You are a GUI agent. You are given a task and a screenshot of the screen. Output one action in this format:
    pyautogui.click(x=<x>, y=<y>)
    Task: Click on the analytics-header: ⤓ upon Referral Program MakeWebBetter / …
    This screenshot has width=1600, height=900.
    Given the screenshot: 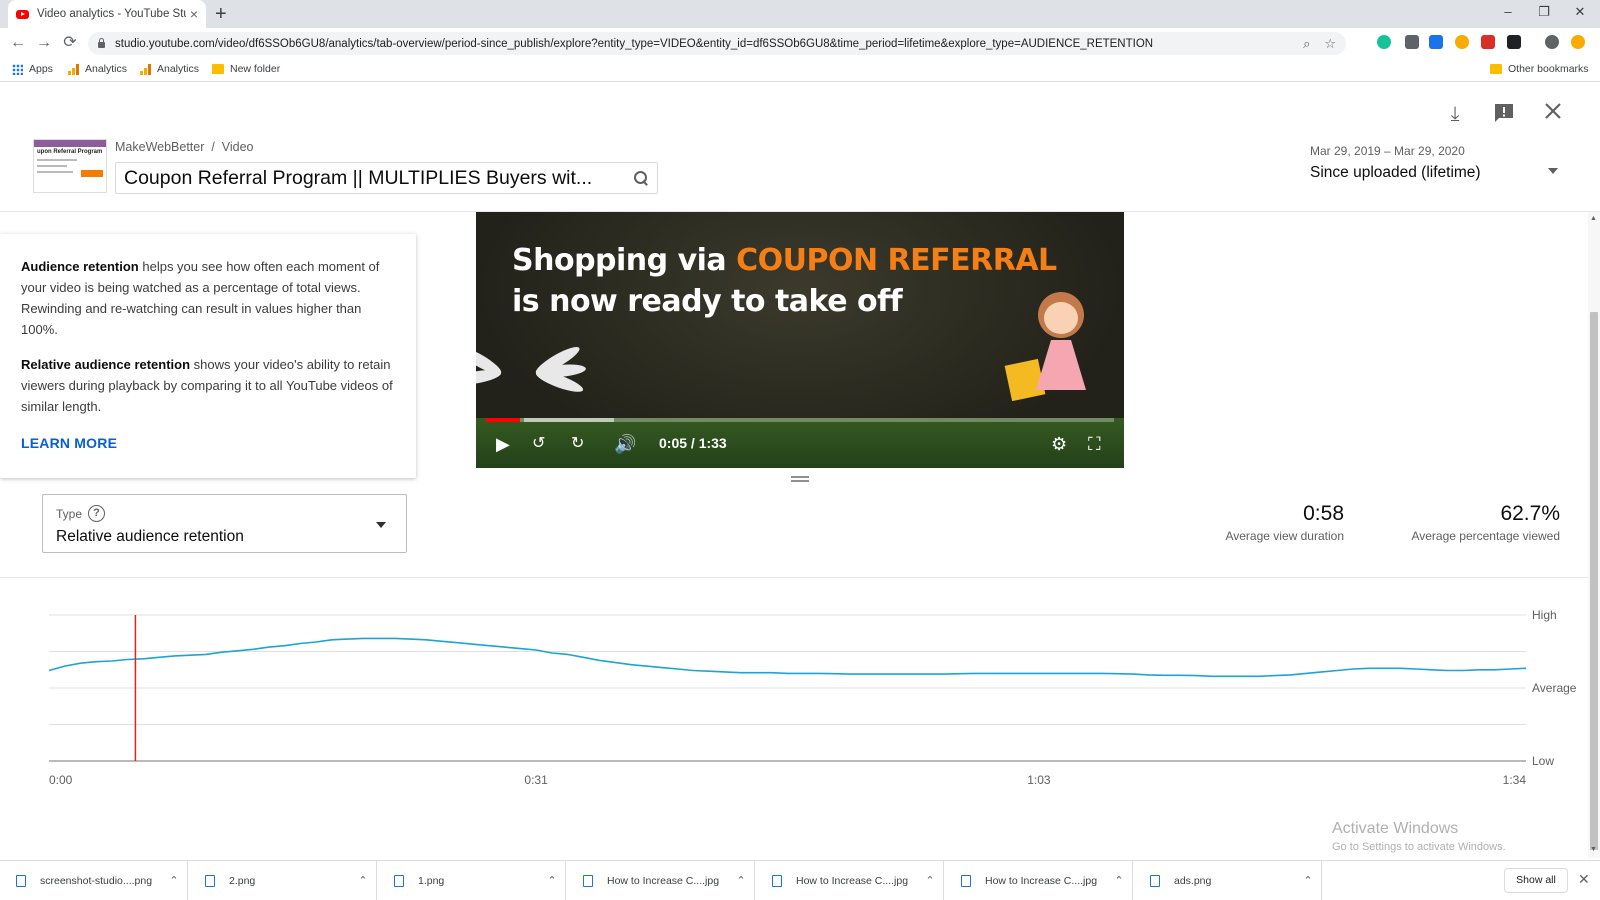 What is the action you would take?
    pyautogui.click(x=800, y=148)
    